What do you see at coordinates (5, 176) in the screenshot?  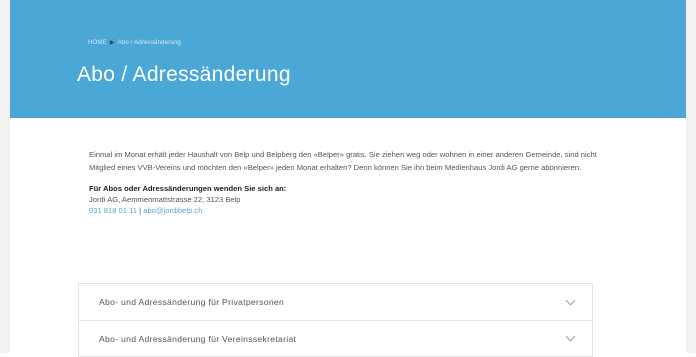 I see `left-gutter` at bounding box center [5, 176].